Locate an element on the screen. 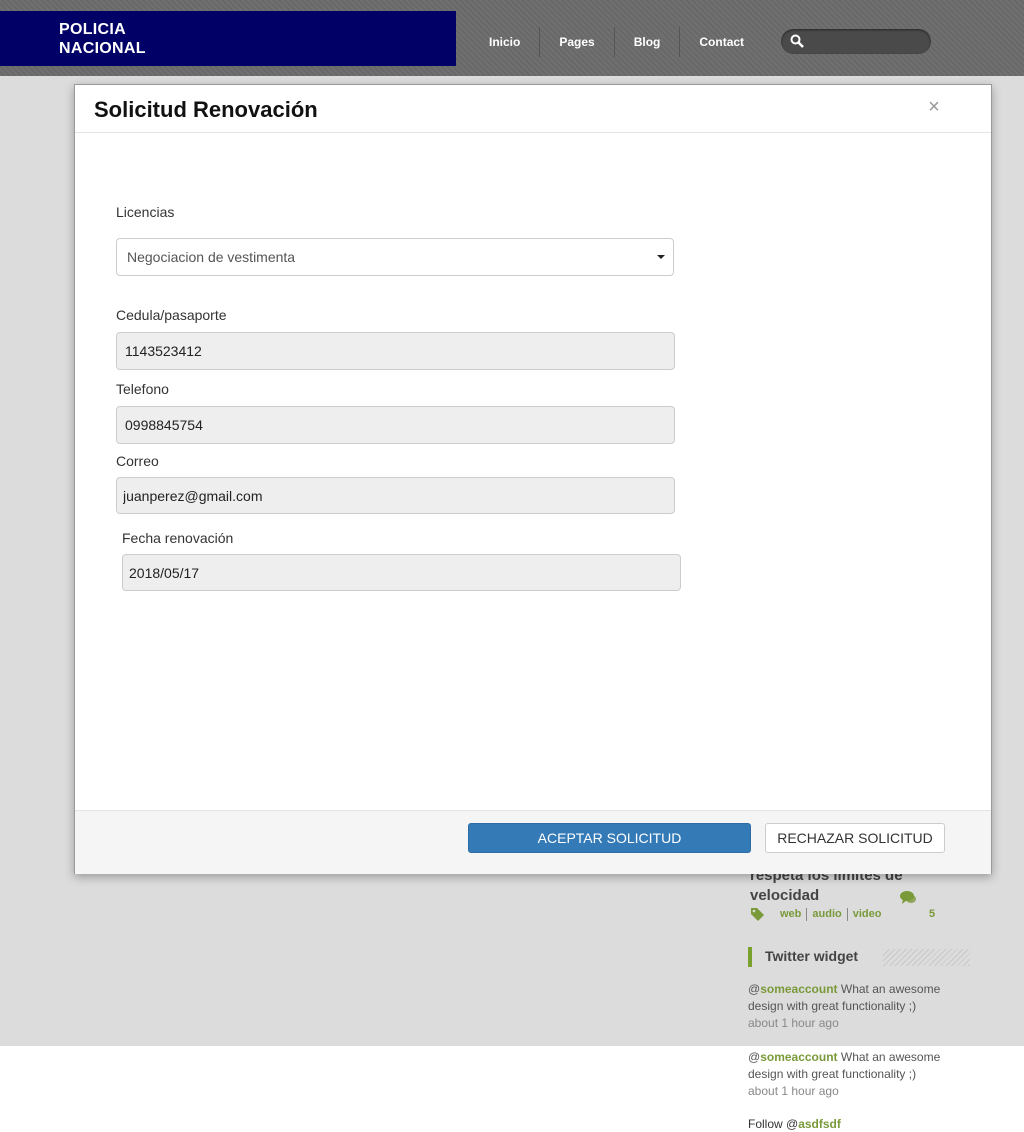  licencias-label: Licencias is located at coordinates (145, 212).